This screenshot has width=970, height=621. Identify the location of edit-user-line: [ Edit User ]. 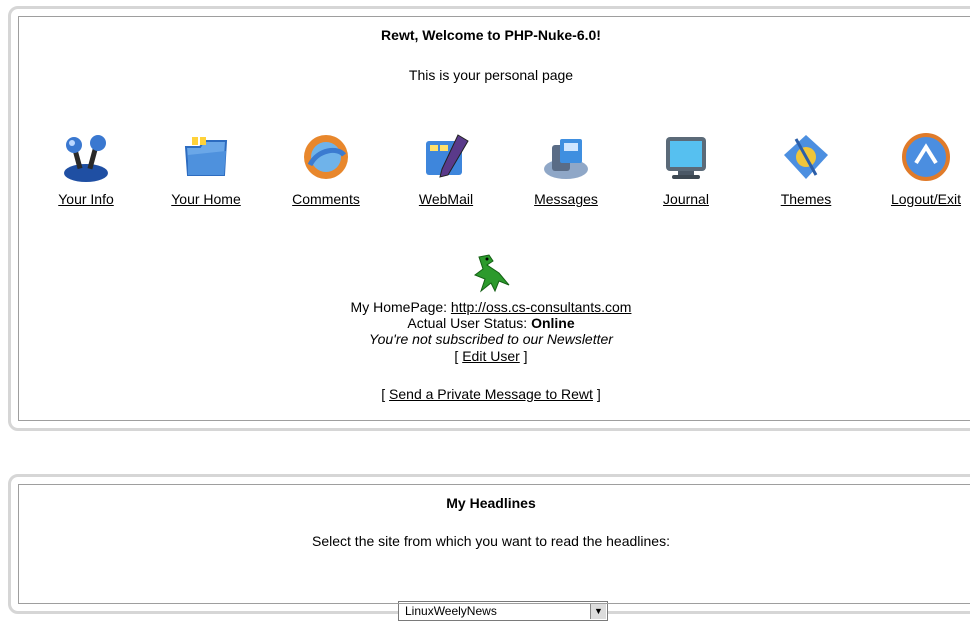
(490, 356).